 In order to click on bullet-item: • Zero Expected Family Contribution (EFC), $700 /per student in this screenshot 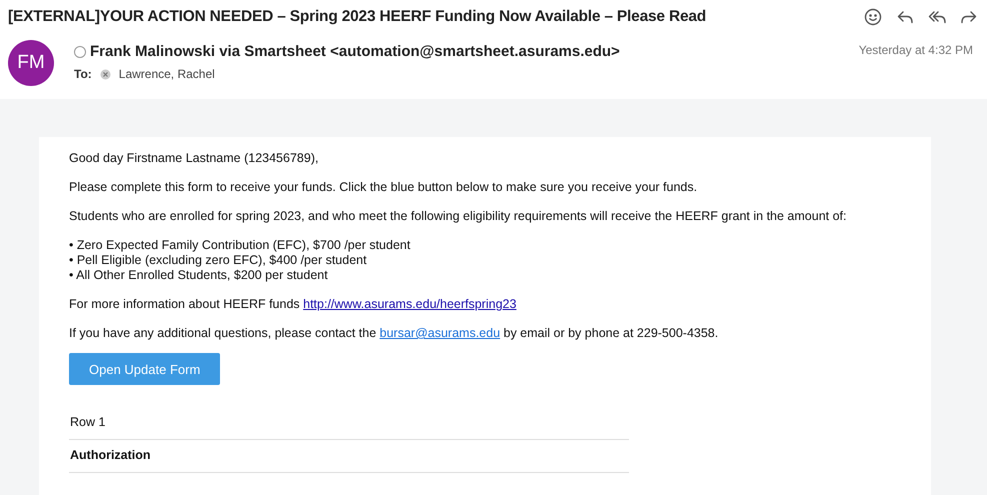, I will do `click(240, 245)`.